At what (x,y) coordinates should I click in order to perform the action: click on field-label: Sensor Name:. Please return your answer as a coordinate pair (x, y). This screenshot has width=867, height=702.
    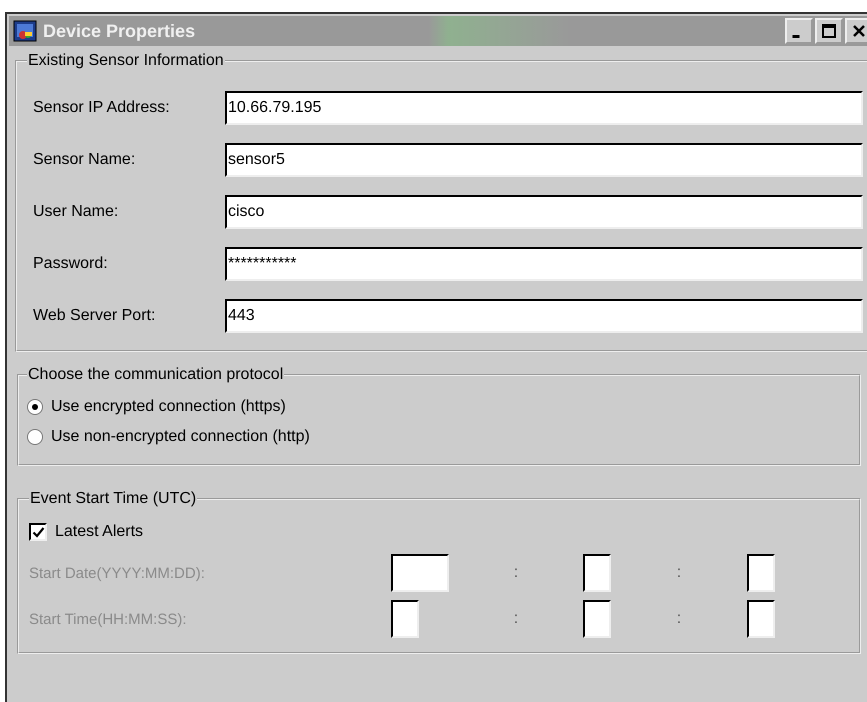
    Looking at the image, I should click on (84, 160).